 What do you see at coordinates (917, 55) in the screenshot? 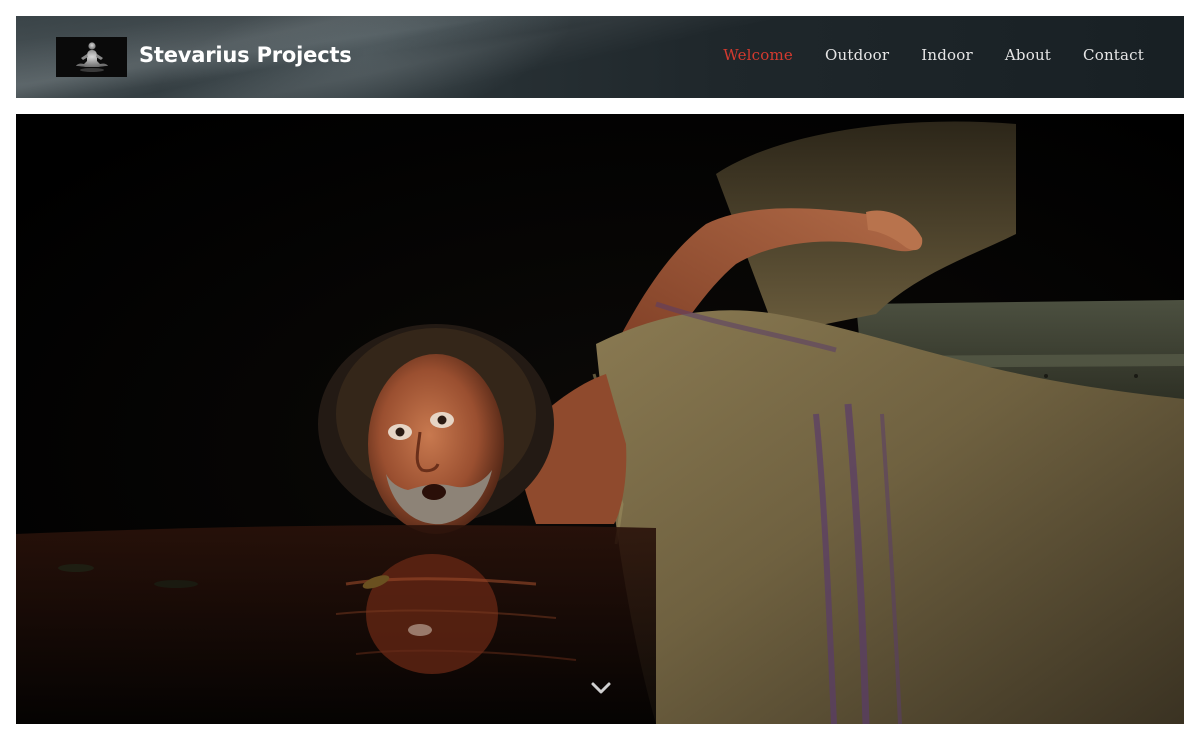
I see `main-navigation: Welcome Outdoor Indoor About Contact` at bounding box center [917, 55].